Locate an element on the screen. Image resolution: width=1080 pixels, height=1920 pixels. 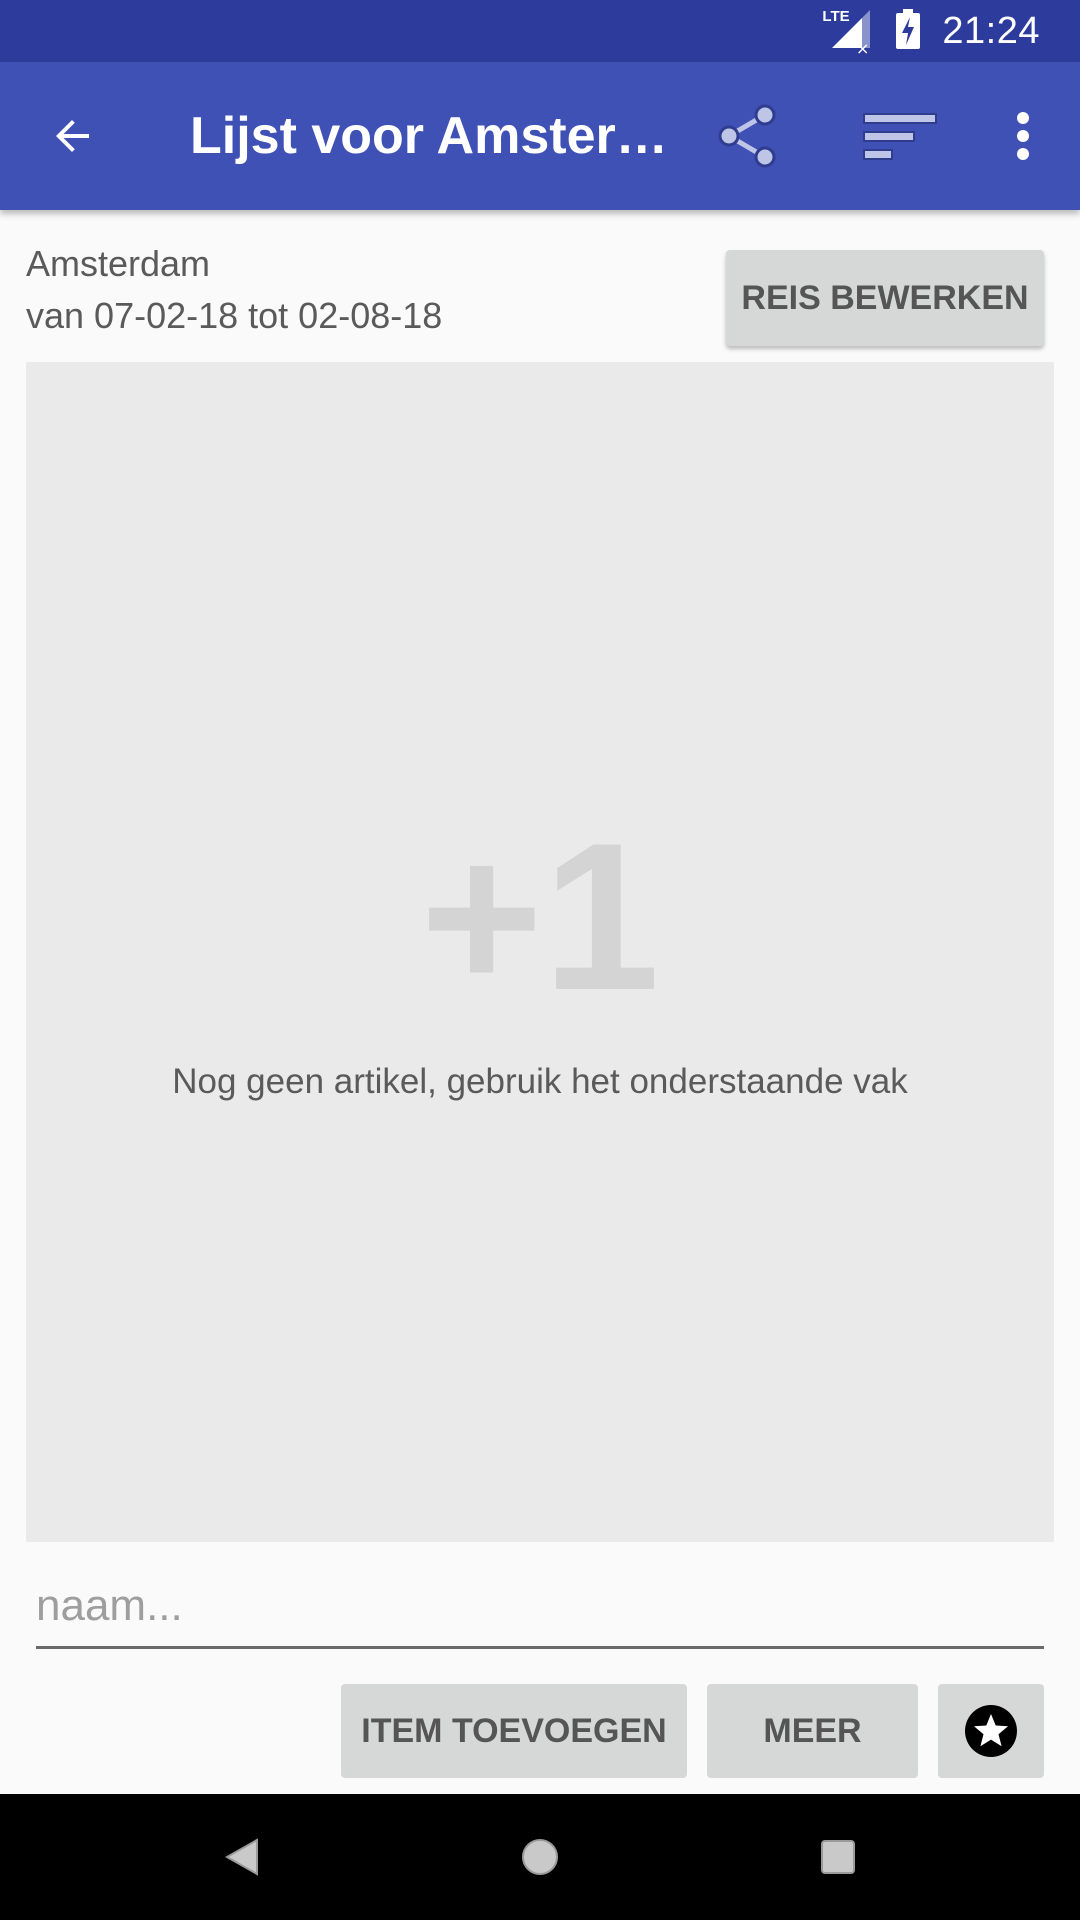
sort-button is located at coordinates (900, 136).